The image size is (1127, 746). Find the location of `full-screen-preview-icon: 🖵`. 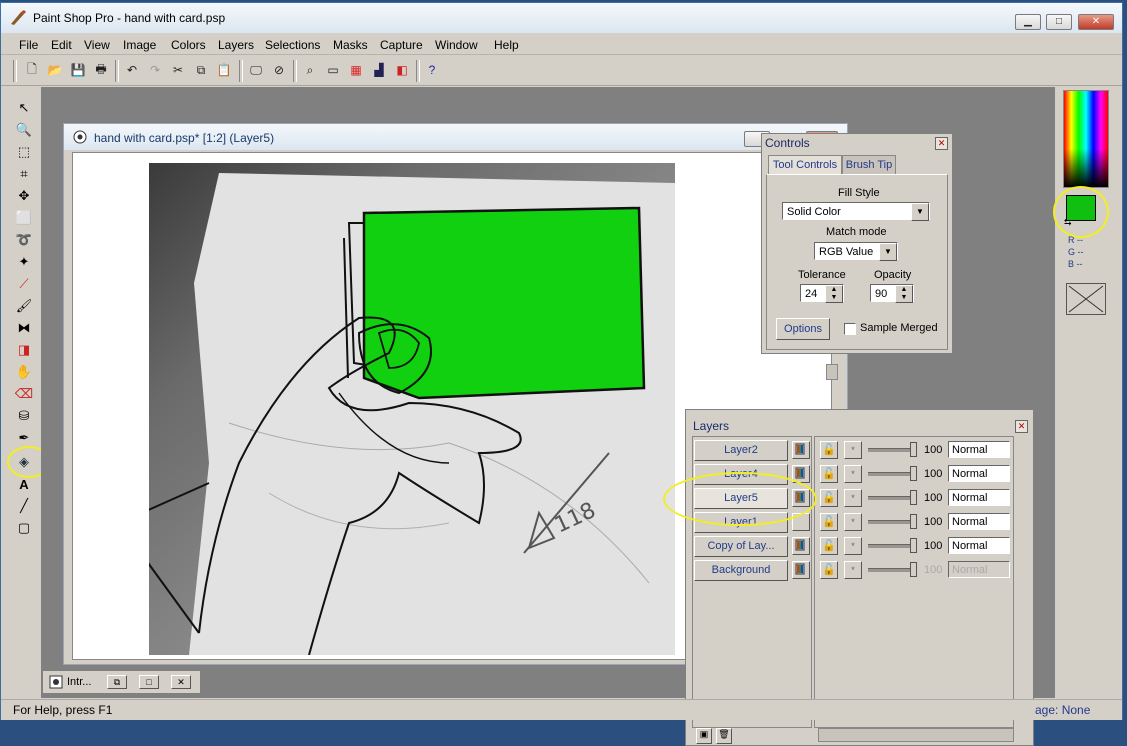

full-screen-preview-icon: 🖵 is located at coordinates (256, 70).